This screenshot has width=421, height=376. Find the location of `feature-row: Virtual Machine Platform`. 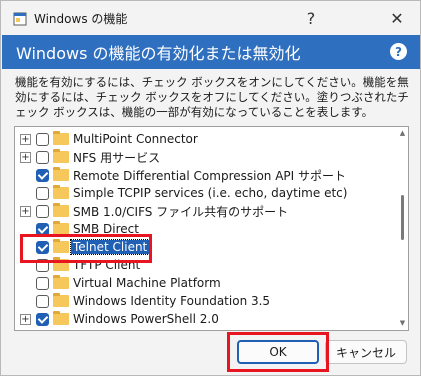

feature-row: Virtual Machine Platform is located at coordinates (206, 283).